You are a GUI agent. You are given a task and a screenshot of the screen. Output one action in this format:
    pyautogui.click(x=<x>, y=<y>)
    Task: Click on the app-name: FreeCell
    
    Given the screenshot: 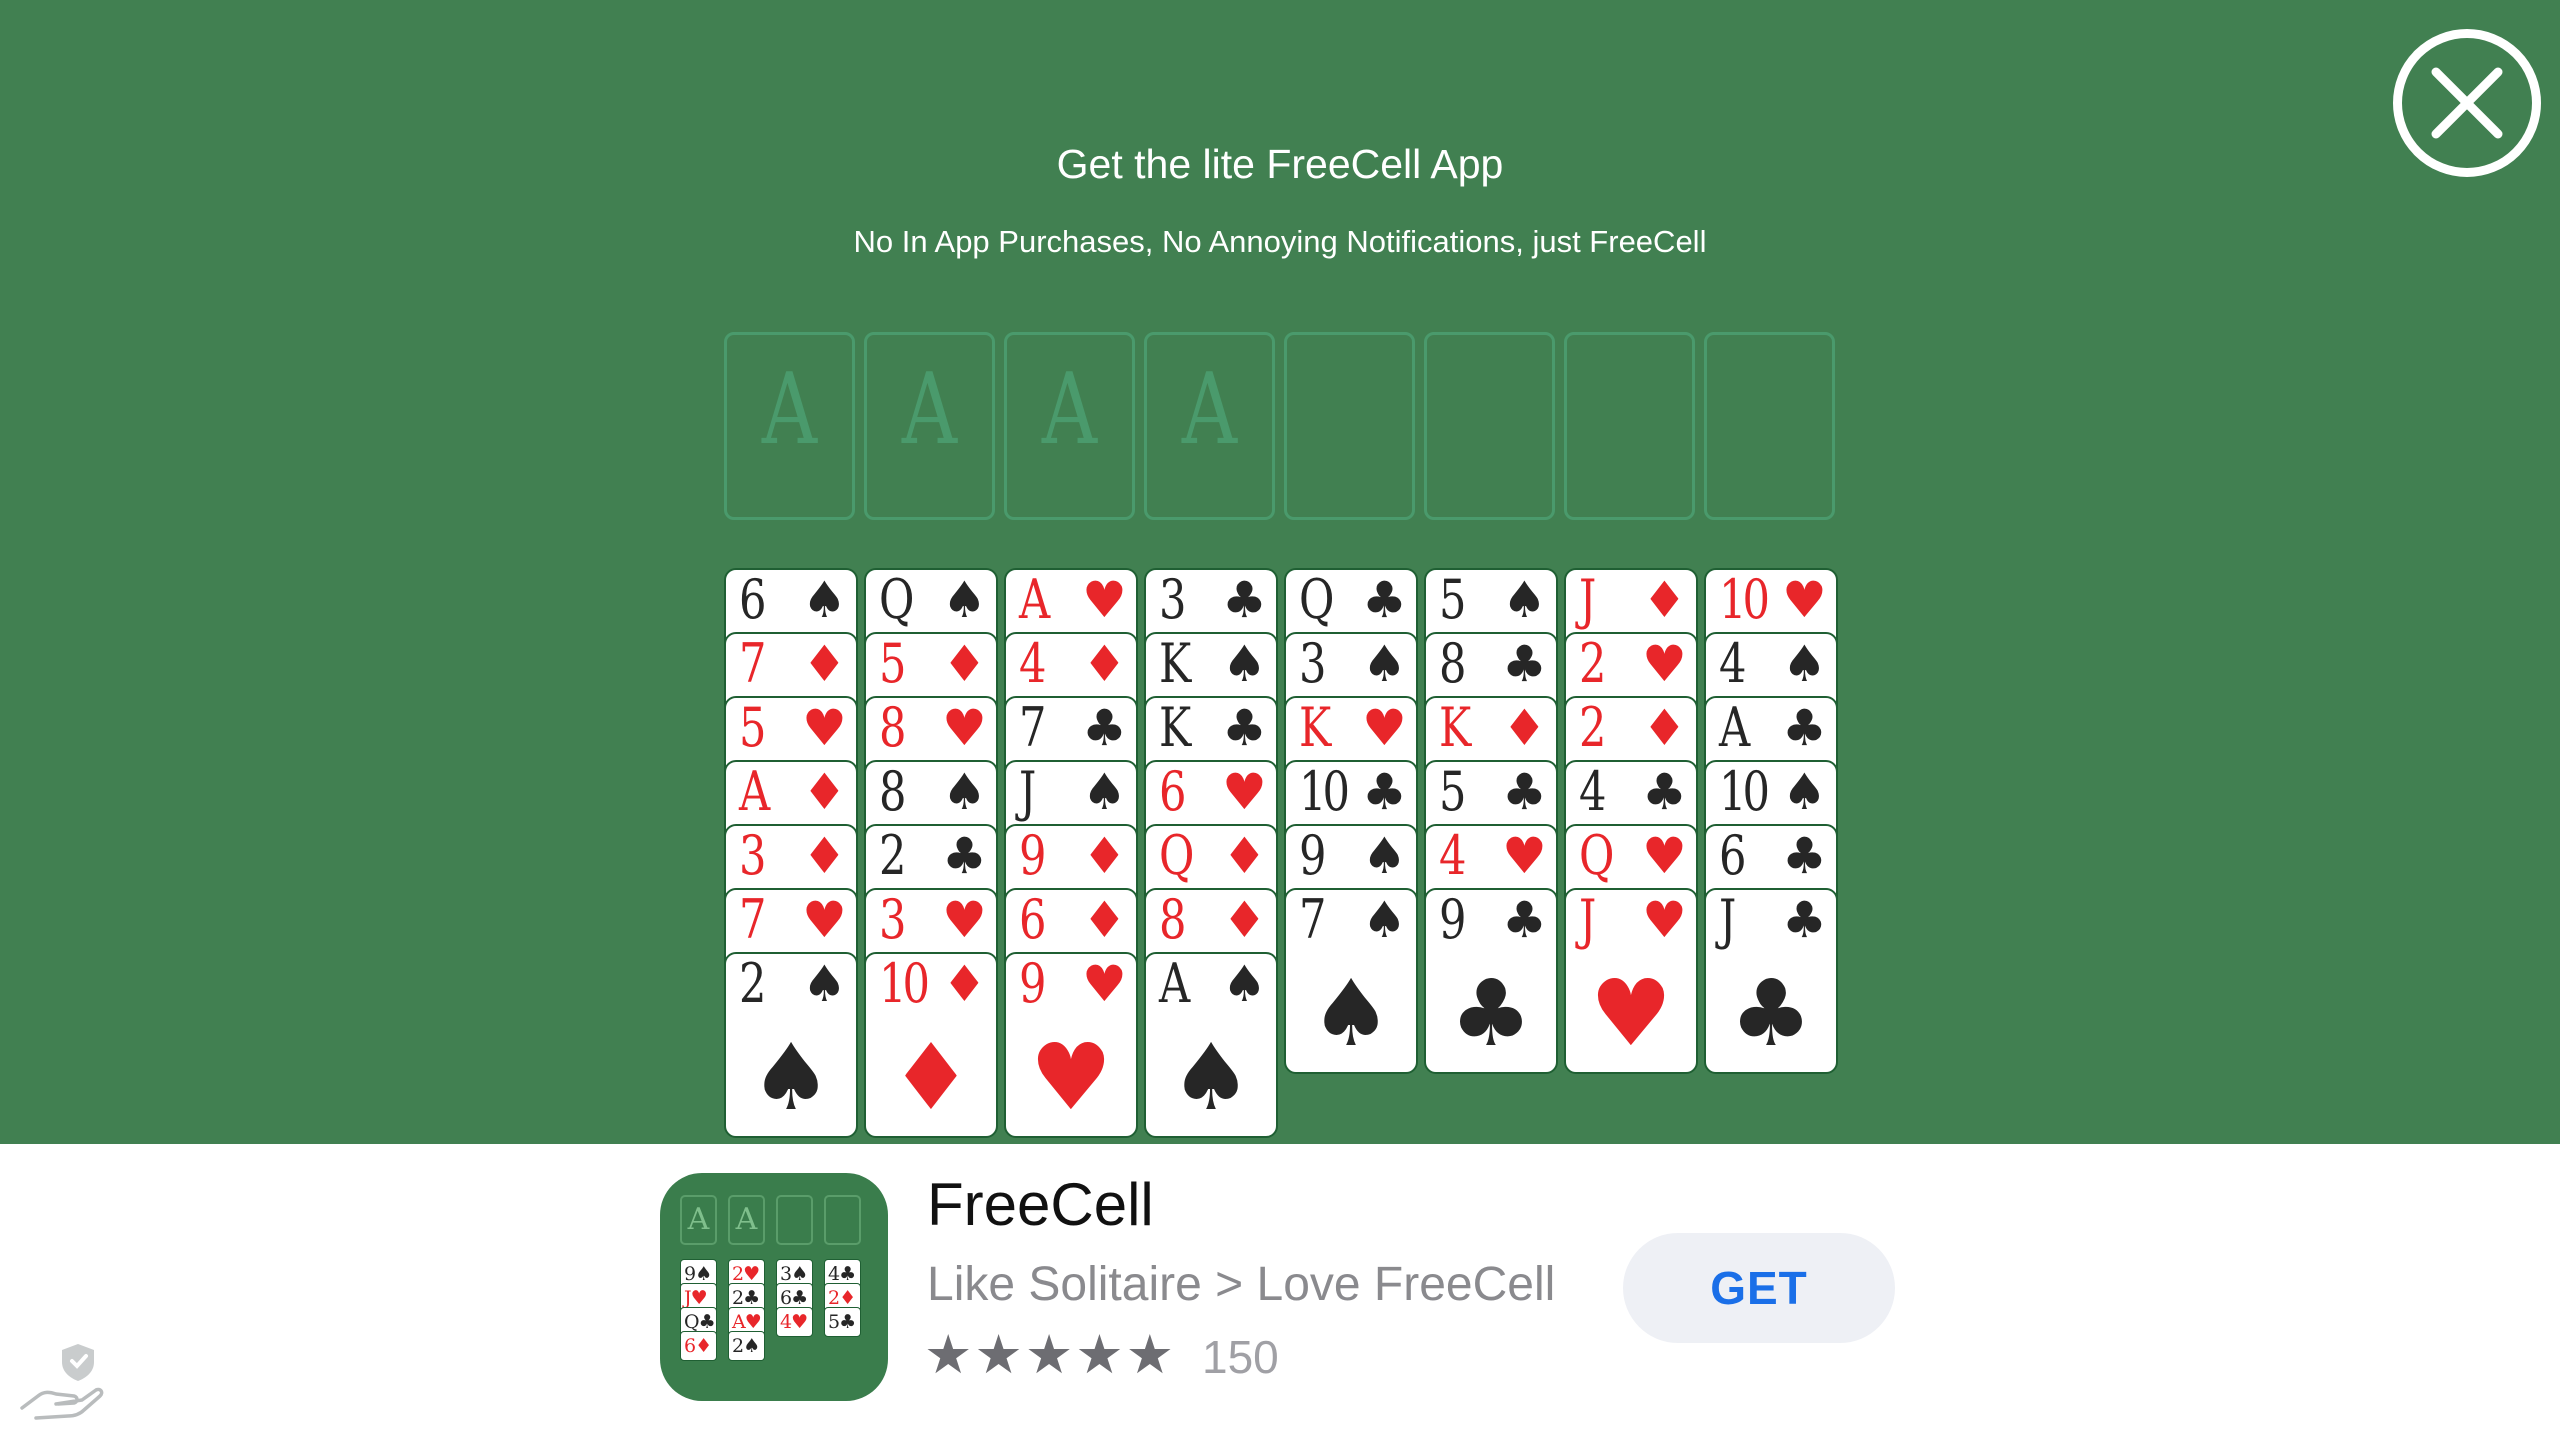 What is the action you would take?
    pyautogui.click(x=1040, y=1204)
    